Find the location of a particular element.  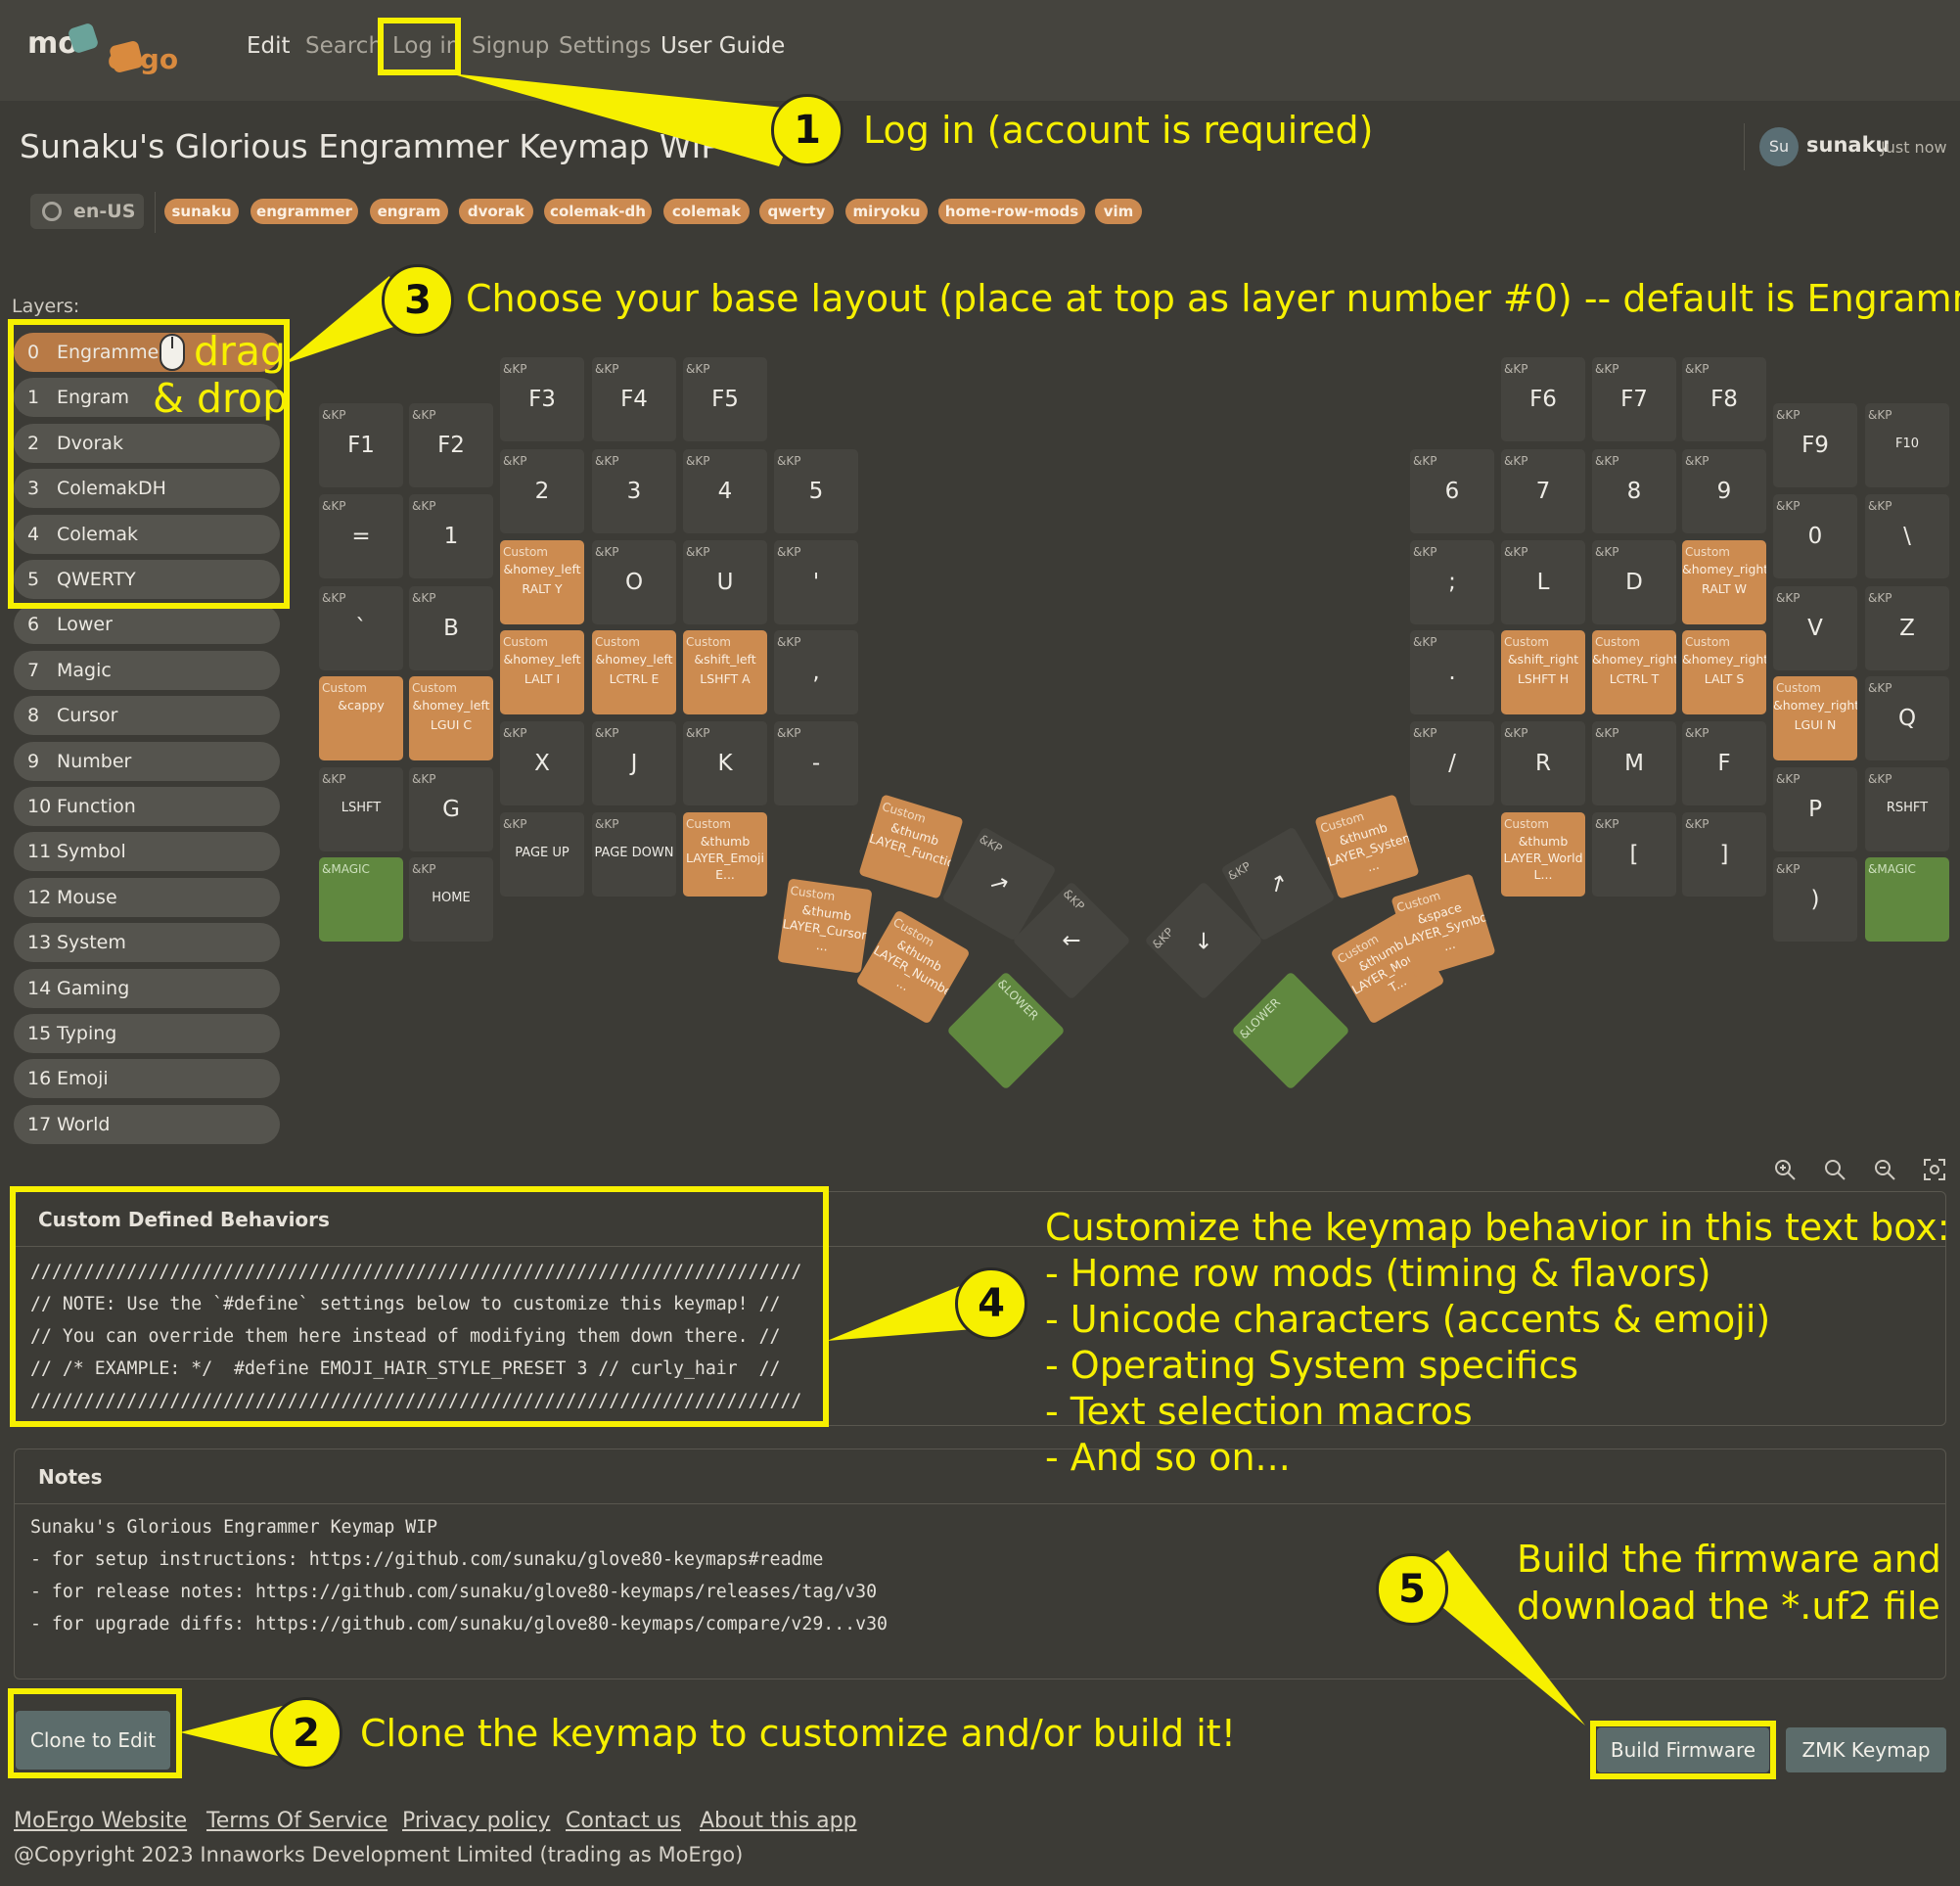

keyboard-key: &KP - is located at coordinates (816, 763).